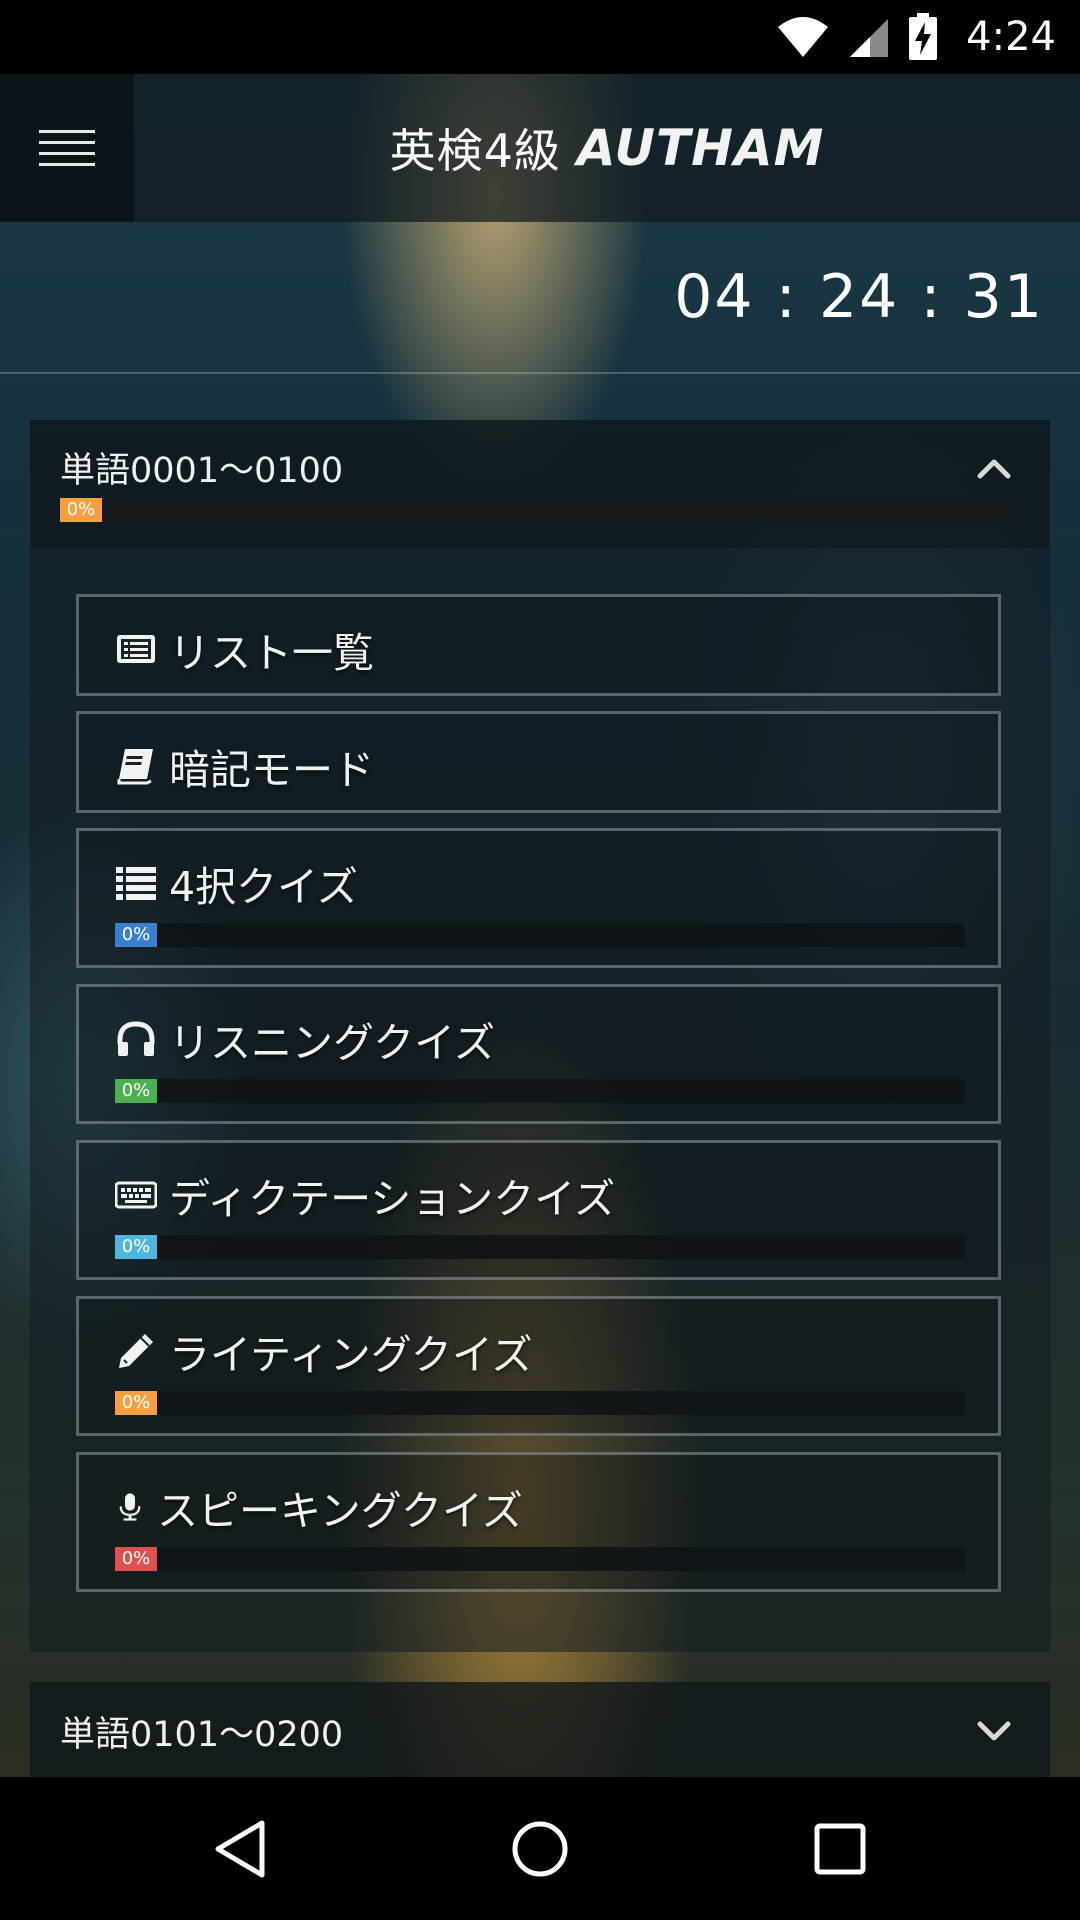 This screenshot has width=1080, height=1920. Describe the element at coordinates (538, 645) in the screenshot. I see `list-view-button: リスト一覧` at that location.